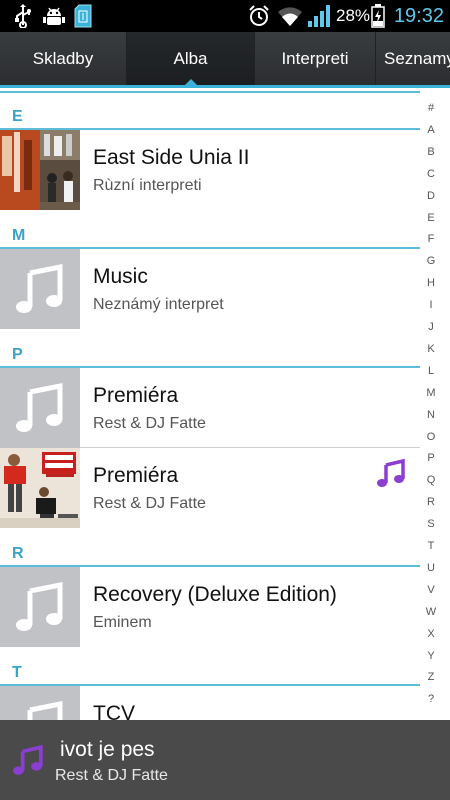 This screenshot has width=450, height=800. Describe the element at coordinates (107, 749) in the screenshot. I see `now-playing-title: ivot je pes` at that location.